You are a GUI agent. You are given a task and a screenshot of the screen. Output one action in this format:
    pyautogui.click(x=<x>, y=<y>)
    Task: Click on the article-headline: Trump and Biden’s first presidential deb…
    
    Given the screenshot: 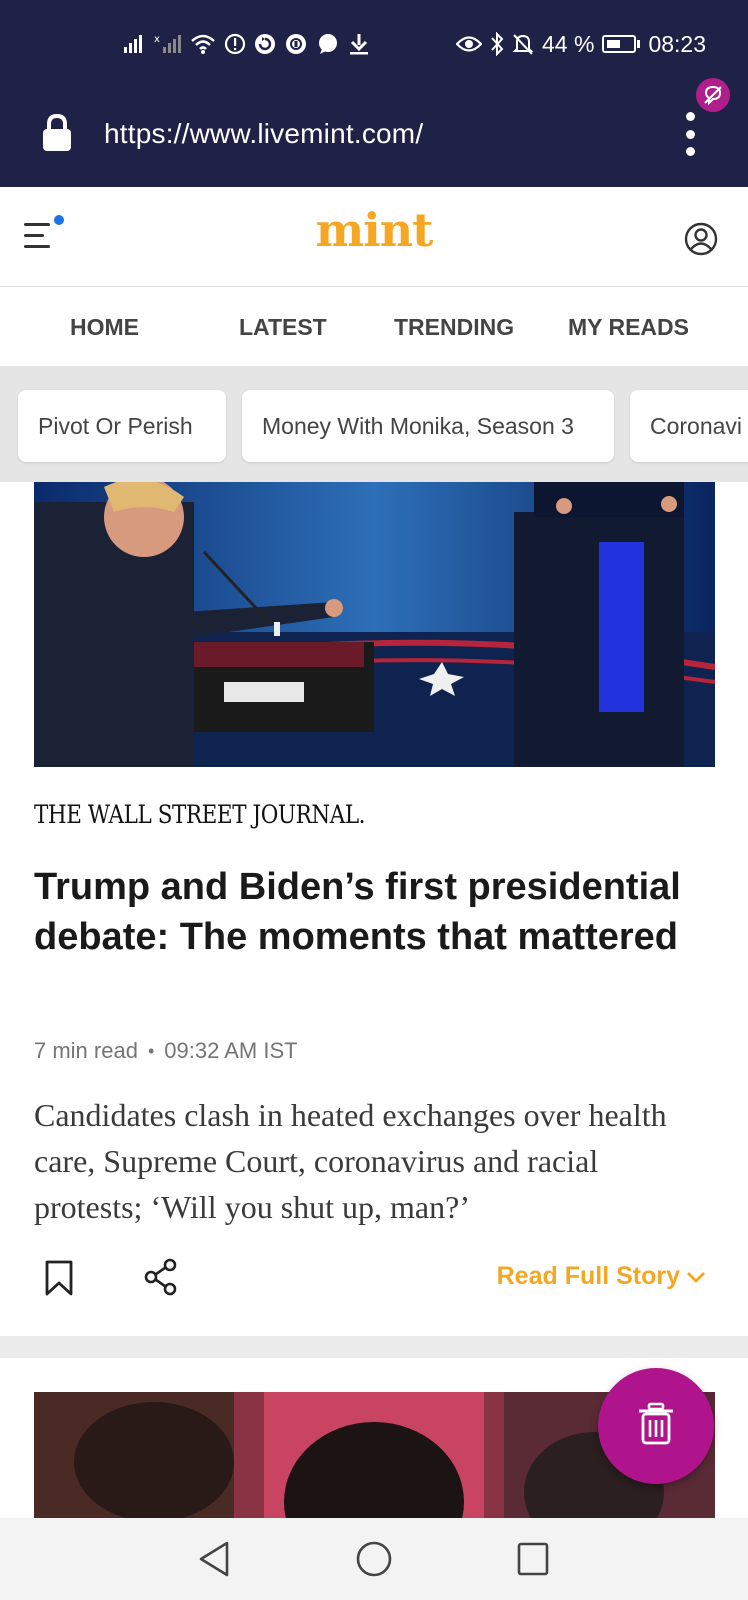 What is the action you would take?
    pyautogui.click(x=374, y=912)
    